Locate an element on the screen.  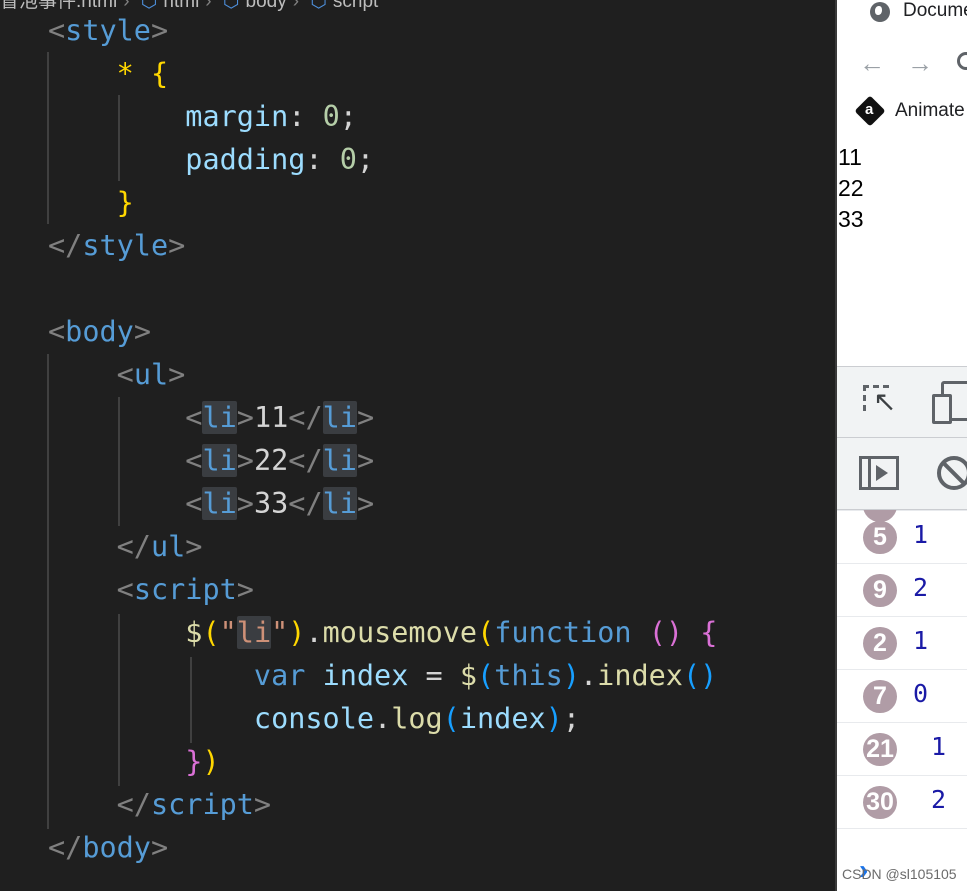
code-line: <li>33</li> is located at coordinates (211, 503).